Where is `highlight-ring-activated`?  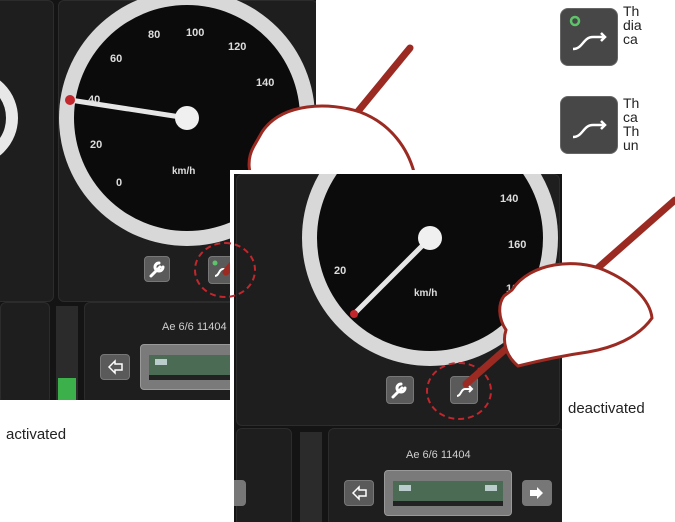
highlight-ring-activated is located at coordinates (225, 270).